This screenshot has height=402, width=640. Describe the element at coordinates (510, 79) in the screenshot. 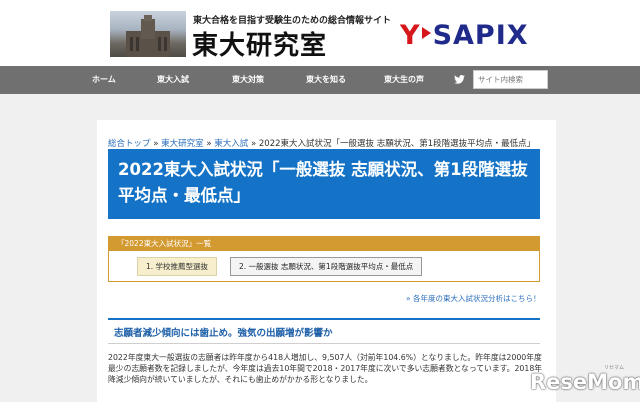

I see `site-search-input` at that location.